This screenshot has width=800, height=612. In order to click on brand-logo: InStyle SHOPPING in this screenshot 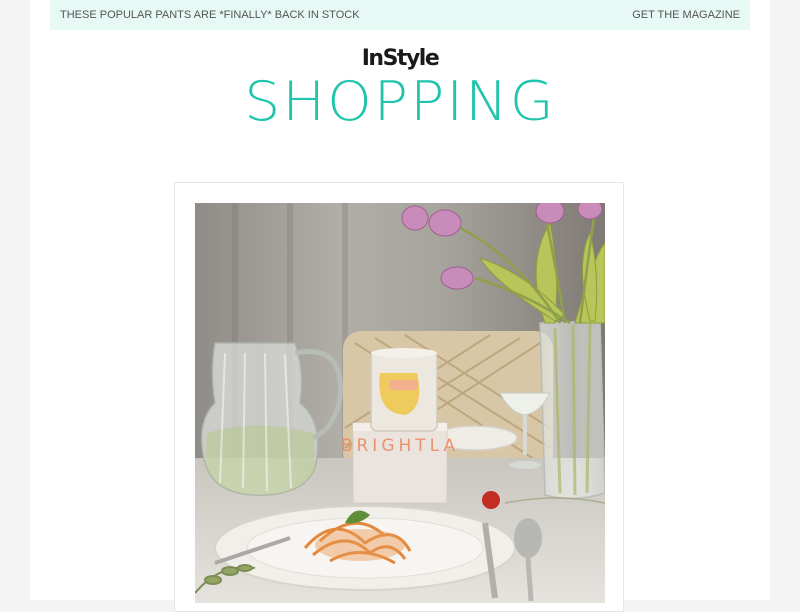, I will do `click(400, 88)`.